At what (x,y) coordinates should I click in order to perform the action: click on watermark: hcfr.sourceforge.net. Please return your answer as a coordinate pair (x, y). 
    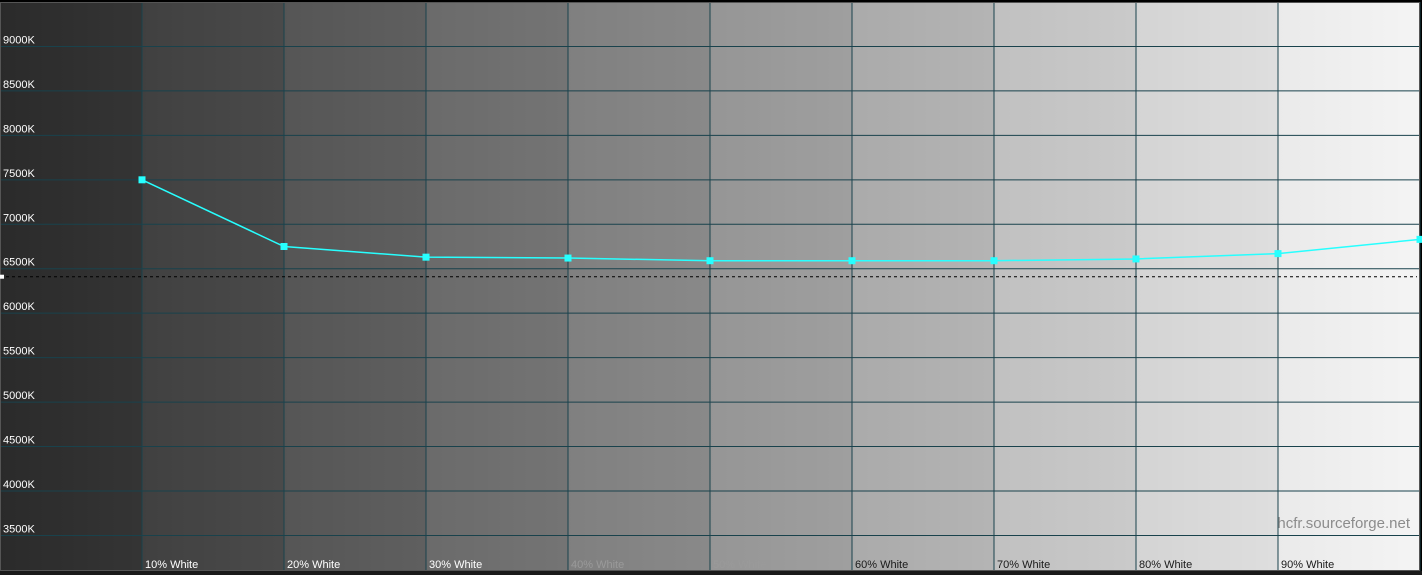
    Looking at the image, I should click on (1343, 523).